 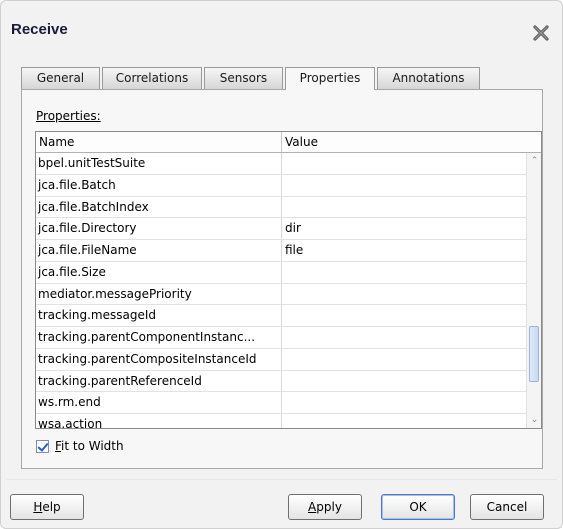 What do you see at coordinates (404, 228) in the screenshot?
I see `property-value-cell: dir` at bounding box center [404, 228].